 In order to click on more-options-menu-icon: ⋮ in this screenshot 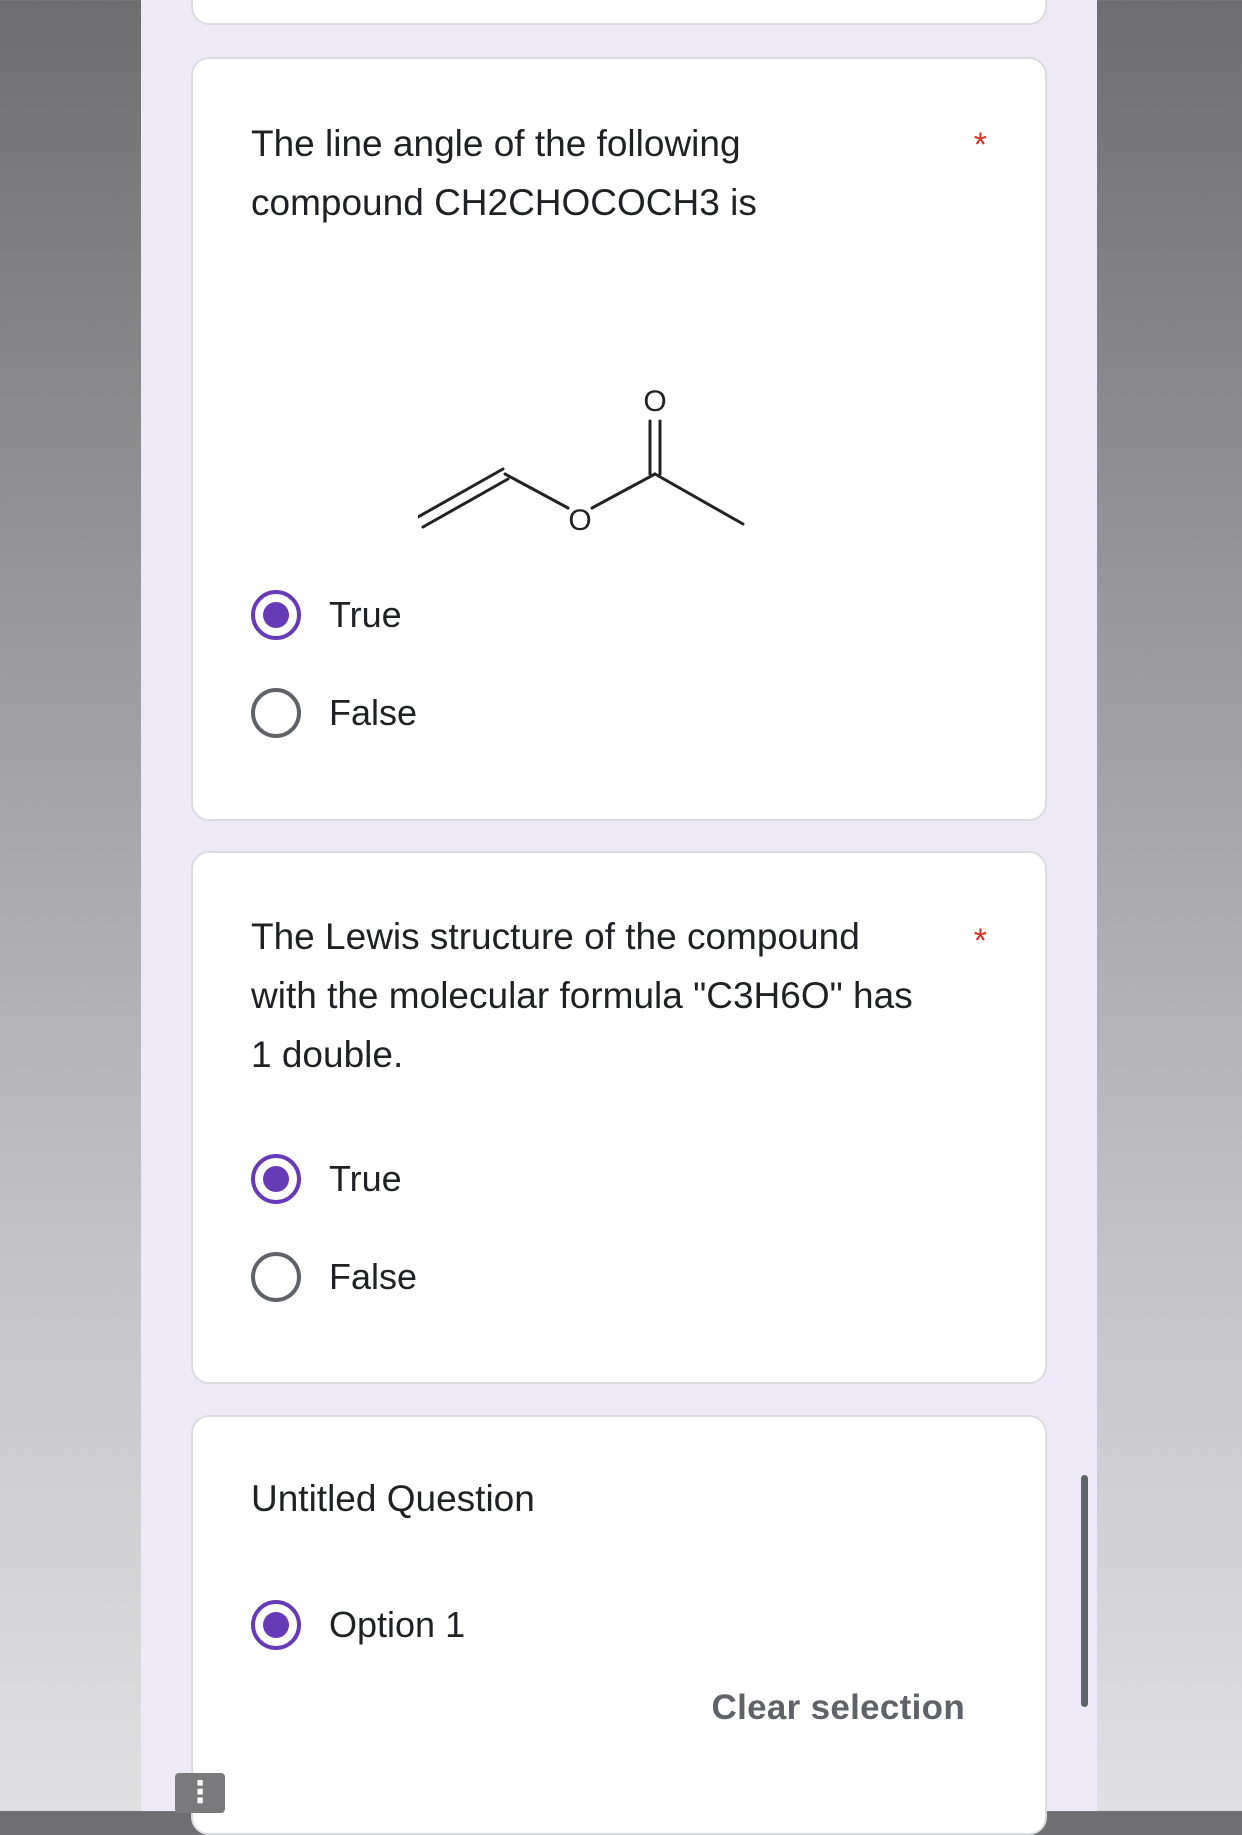, I will do `click(200, 1793)`.